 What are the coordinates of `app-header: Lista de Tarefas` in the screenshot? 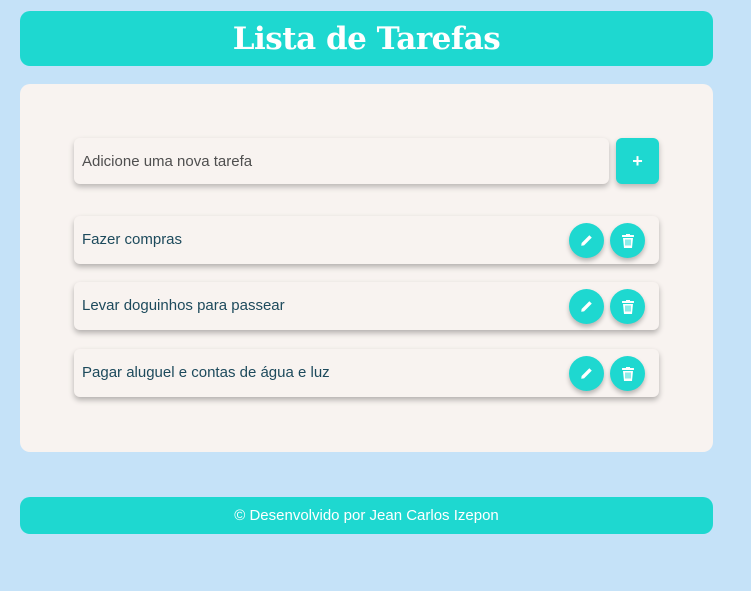 It's located at (366, 38).